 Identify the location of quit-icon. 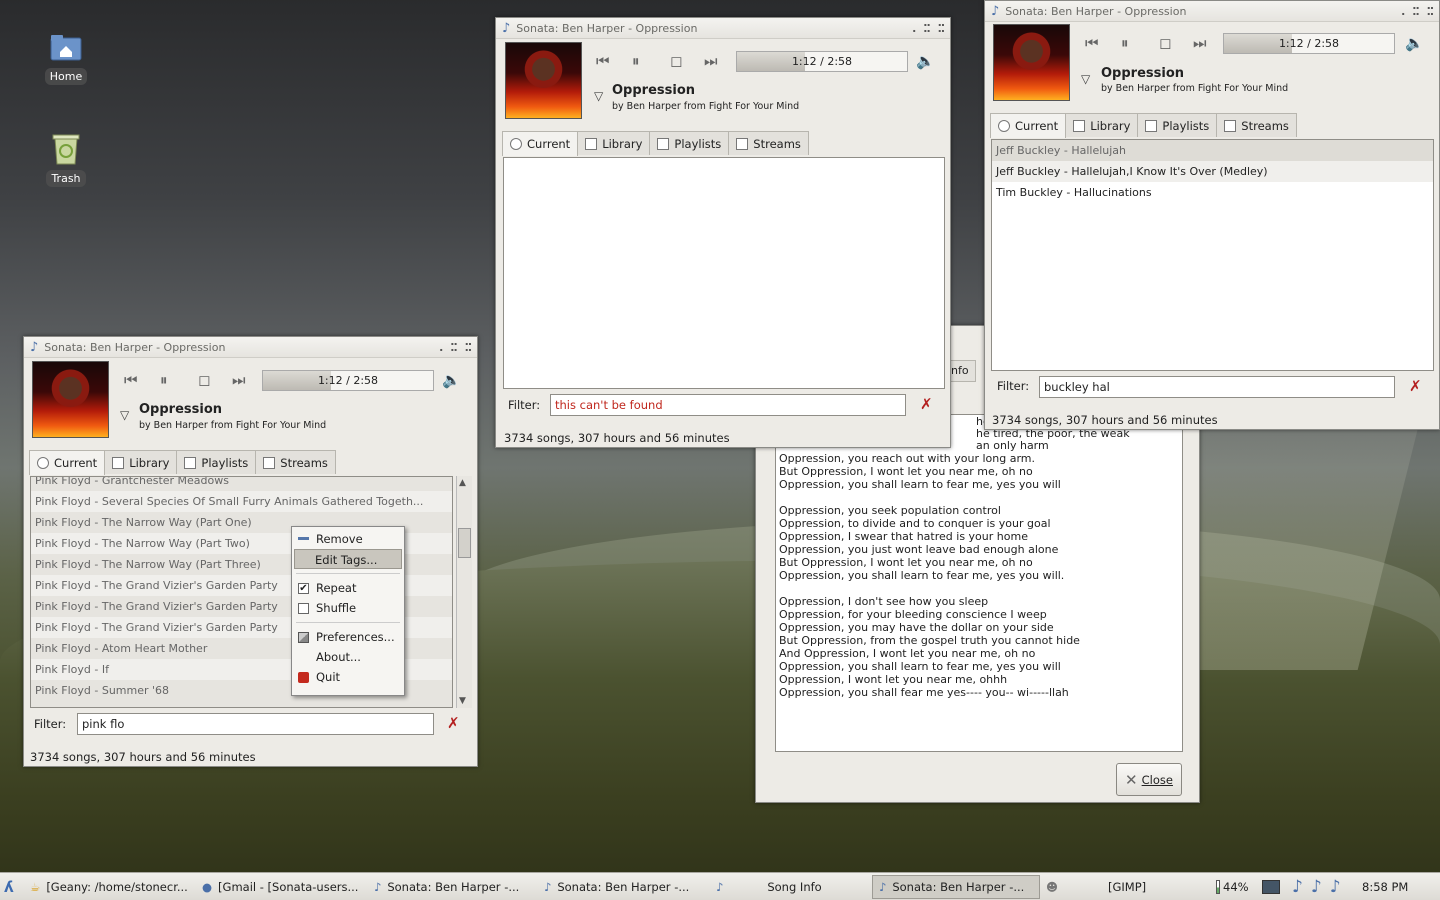
(303, 677).